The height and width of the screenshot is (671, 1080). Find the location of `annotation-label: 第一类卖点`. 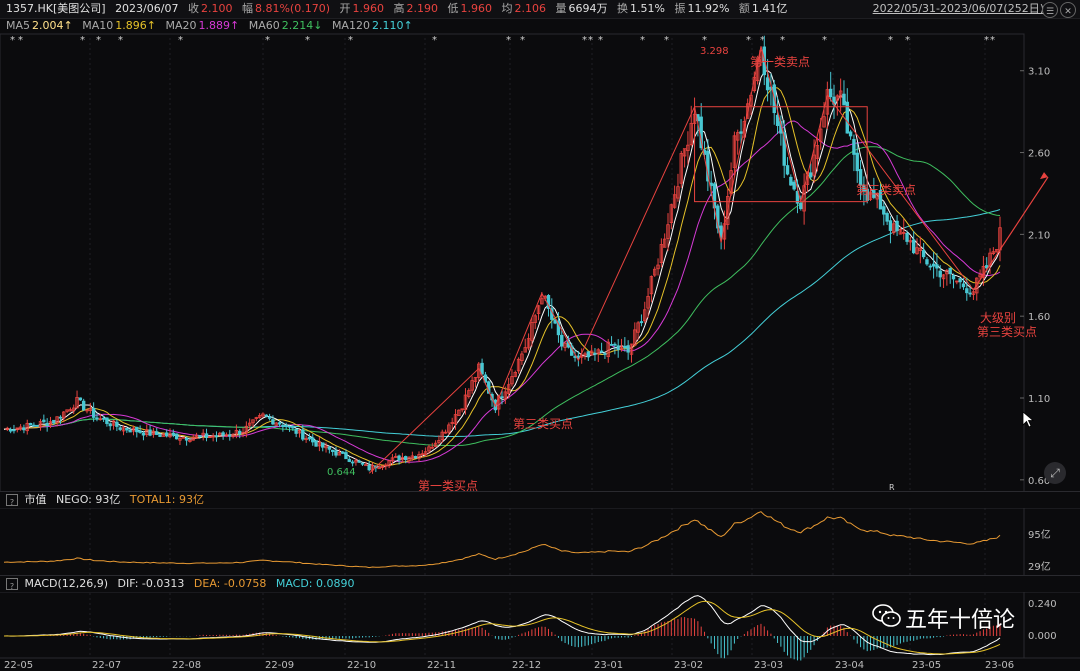

annotation-label: 第一类卖点 is located at coordinates (780, 62).